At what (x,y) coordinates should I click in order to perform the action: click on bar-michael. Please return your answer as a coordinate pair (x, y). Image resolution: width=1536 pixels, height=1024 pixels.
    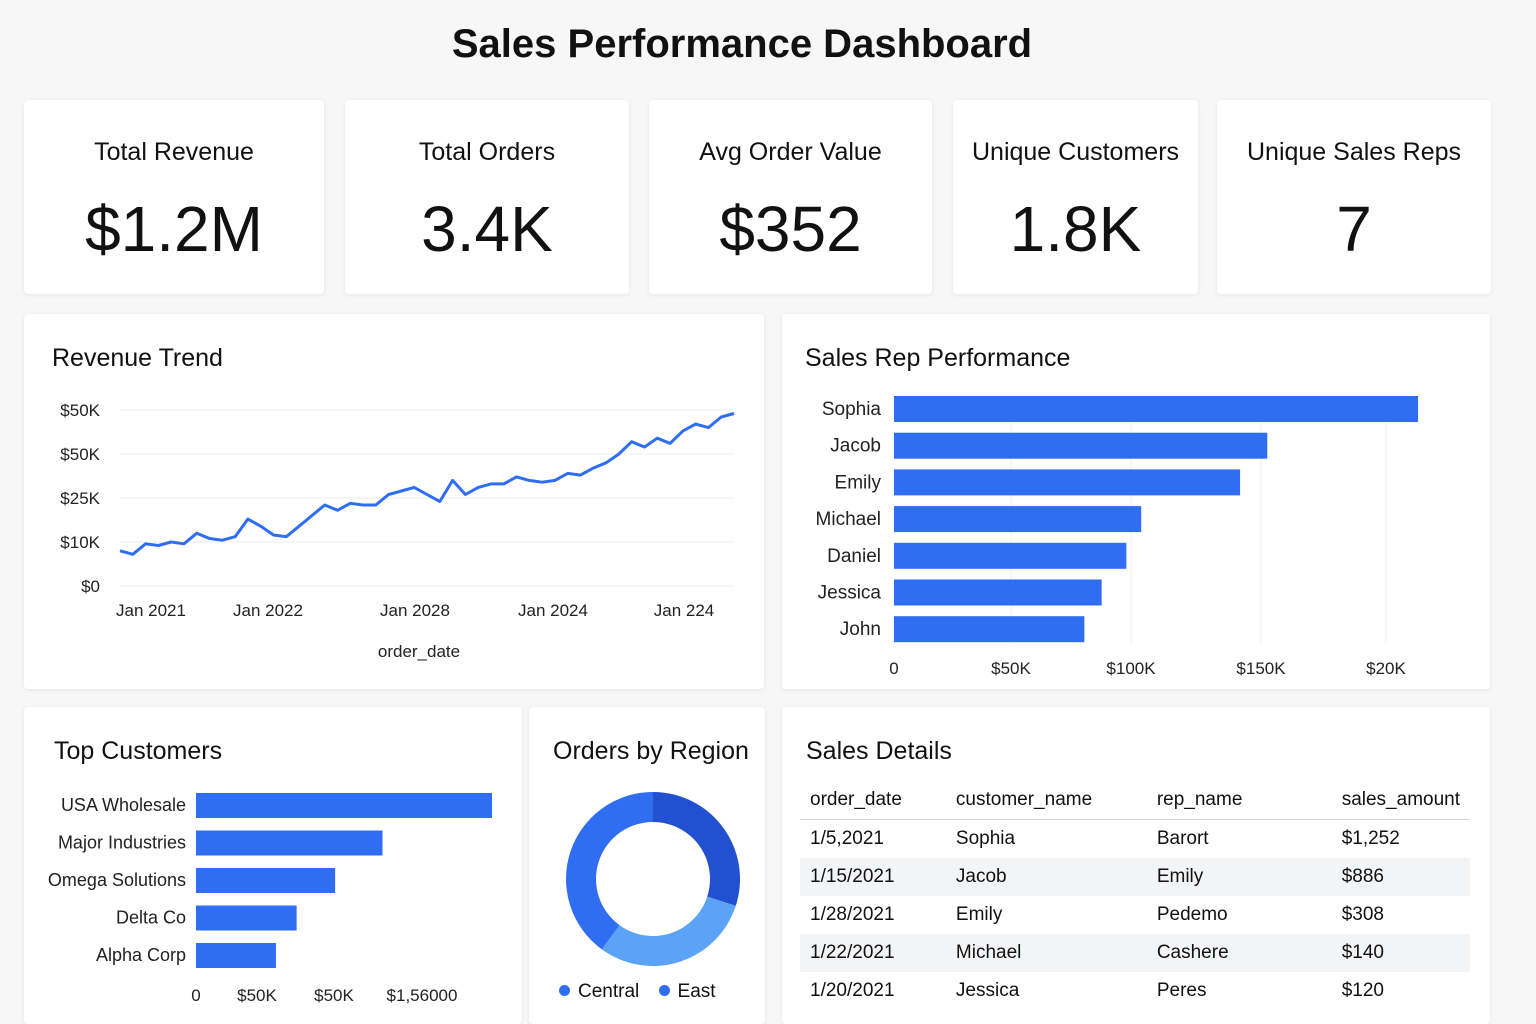
    Looking at the image, I should click on (1018, 519).